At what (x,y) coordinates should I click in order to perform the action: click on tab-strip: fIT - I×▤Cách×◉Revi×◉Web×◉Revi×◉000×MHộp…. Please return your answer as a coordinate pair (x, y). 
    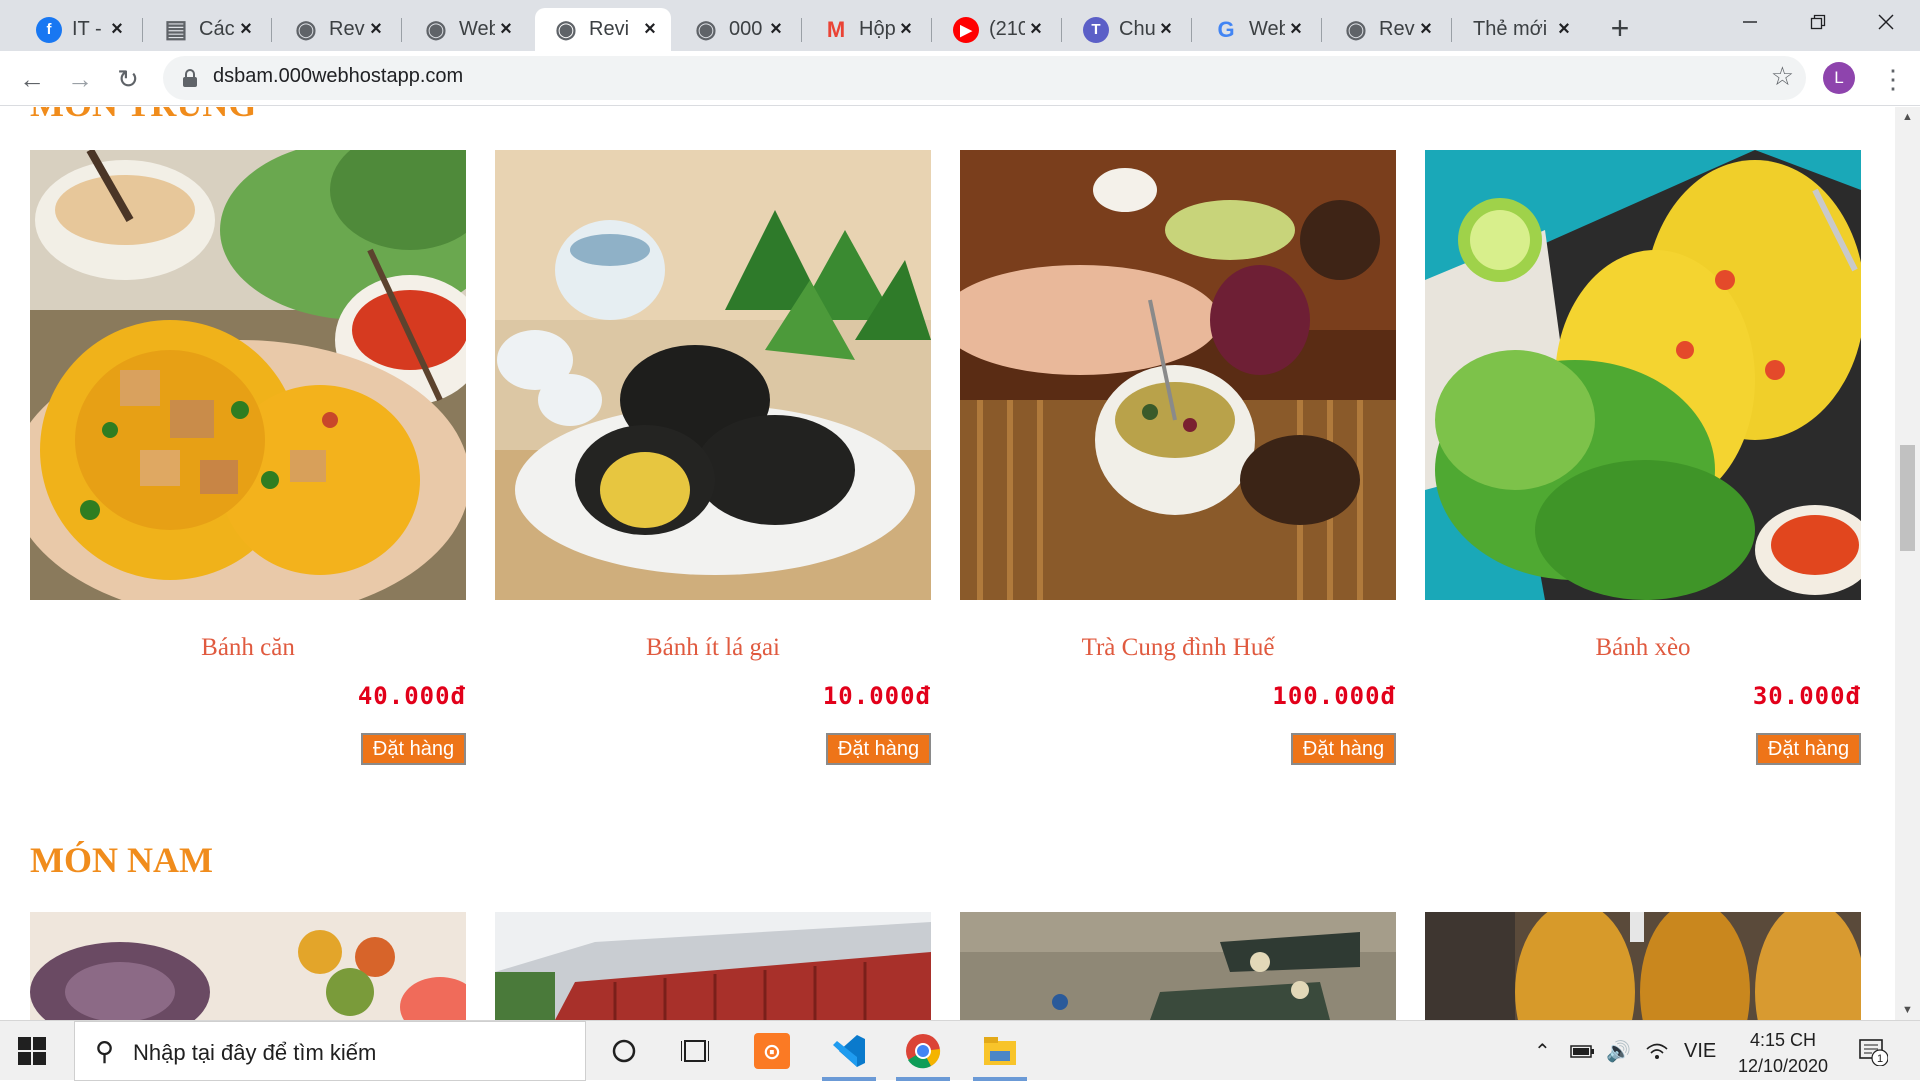
    Looking at the image, I should click on (960, 25).